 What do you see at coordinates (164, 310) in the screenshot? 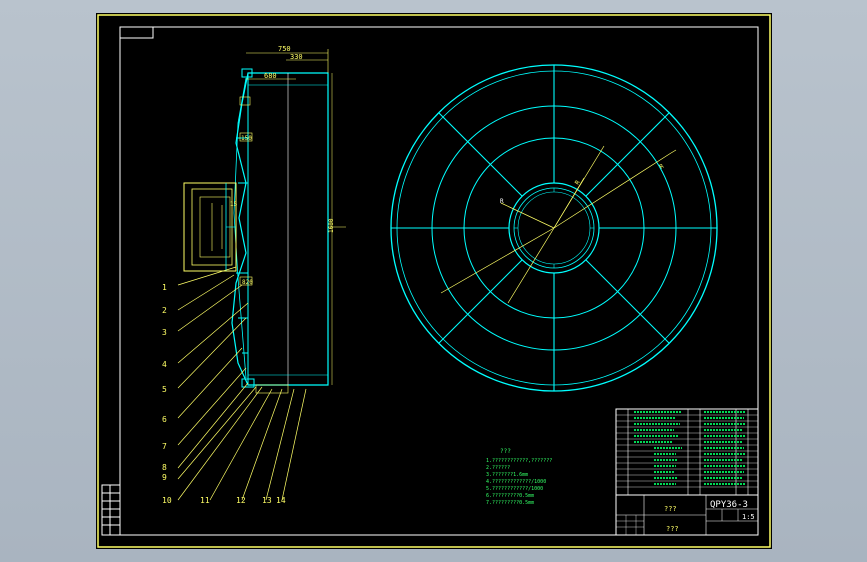
I see `leader-2: 2` at bounding box center [164, 310].